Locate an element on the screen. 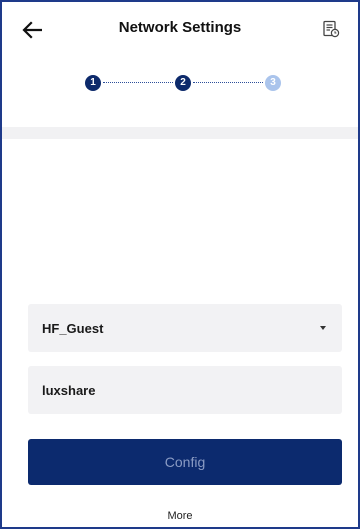 This screenshot has height=529, width=360. log-button is located at coordinates (331, 29).